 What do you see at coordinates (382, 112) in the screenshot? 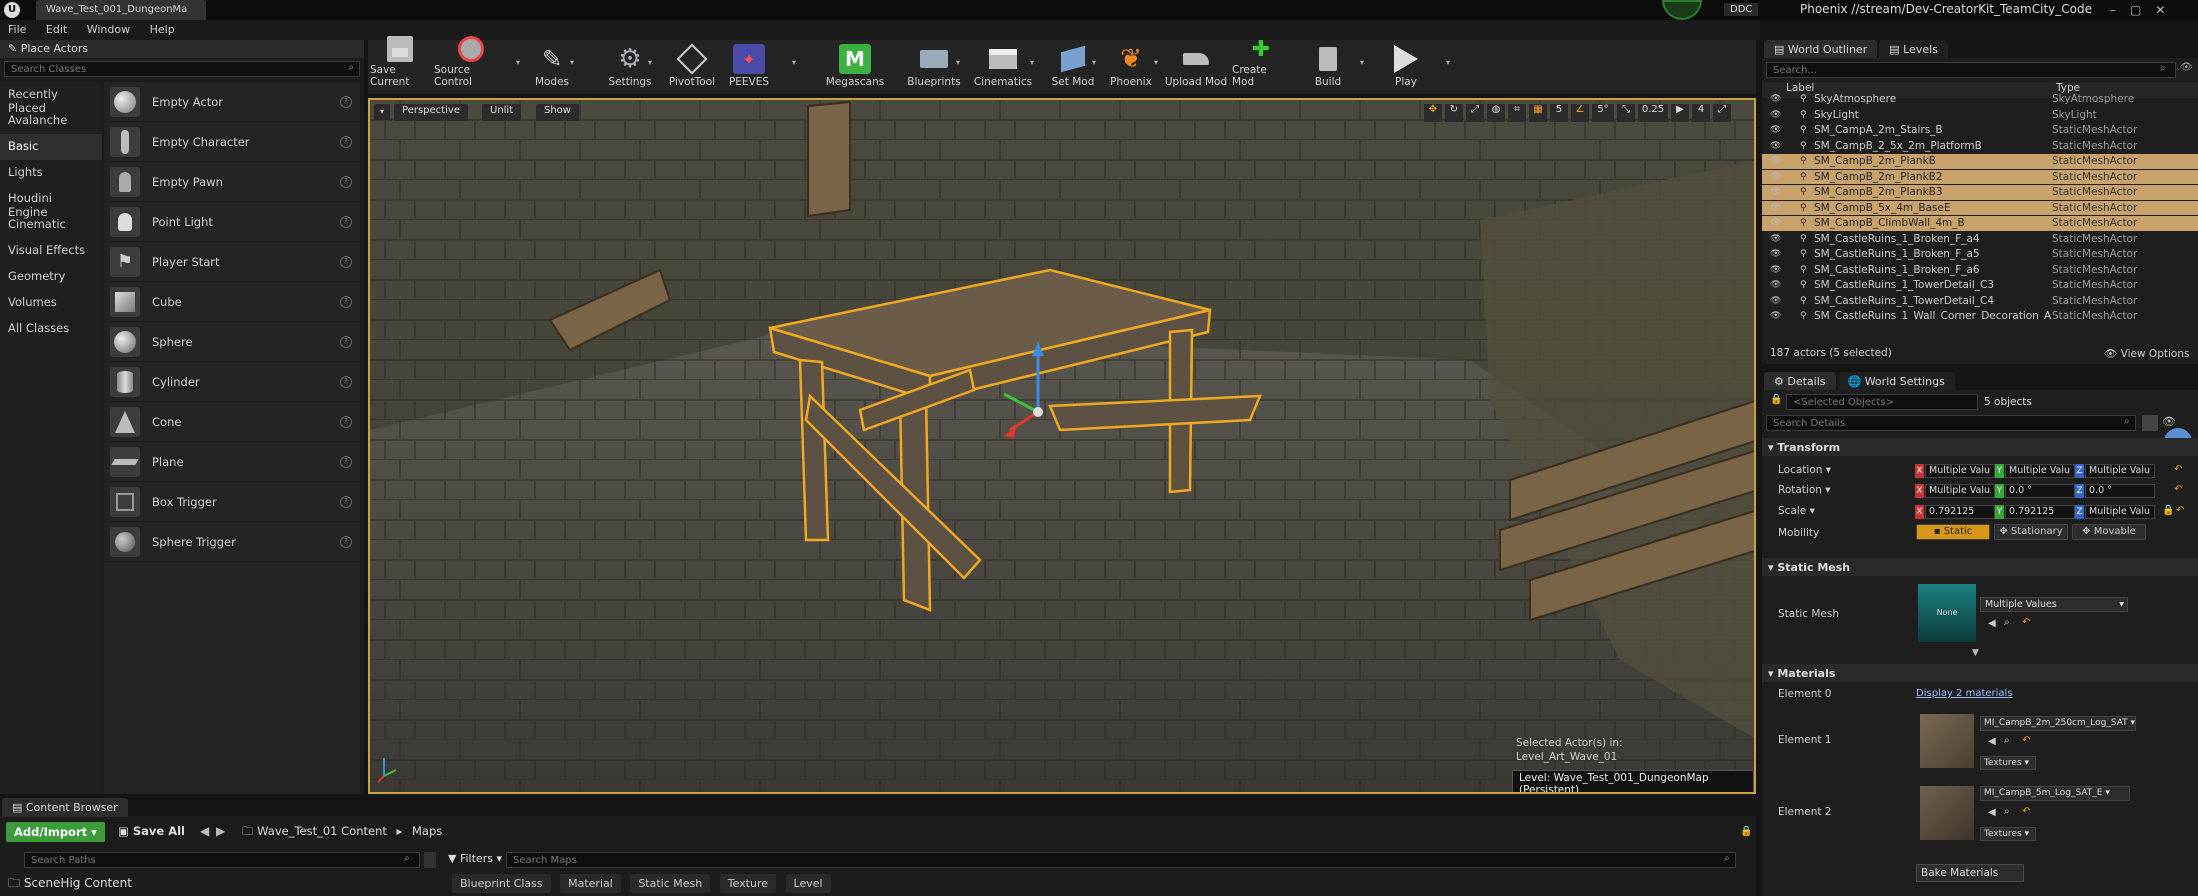
I see `viewport-options-button: ▾` at bounding box center [382, 112].